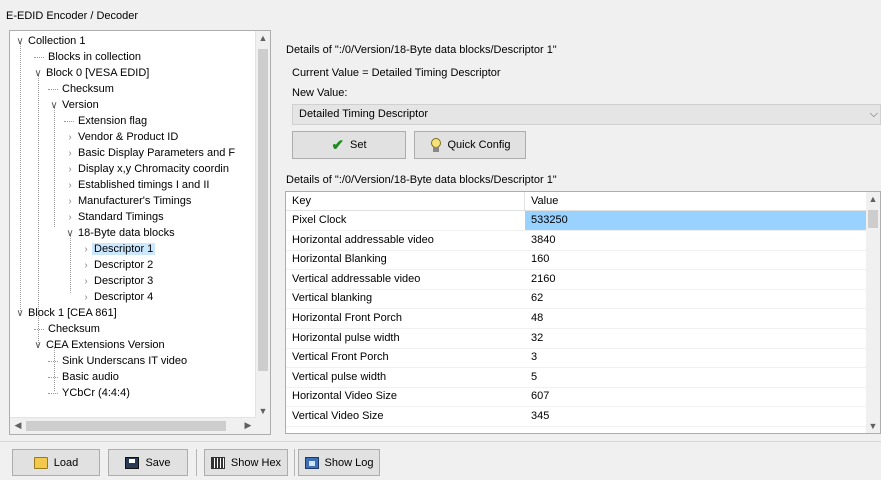  What do you see at coordinates (695, 377) in the screenshot?
I see `row-value: 5` at bounding box center [695, 377].